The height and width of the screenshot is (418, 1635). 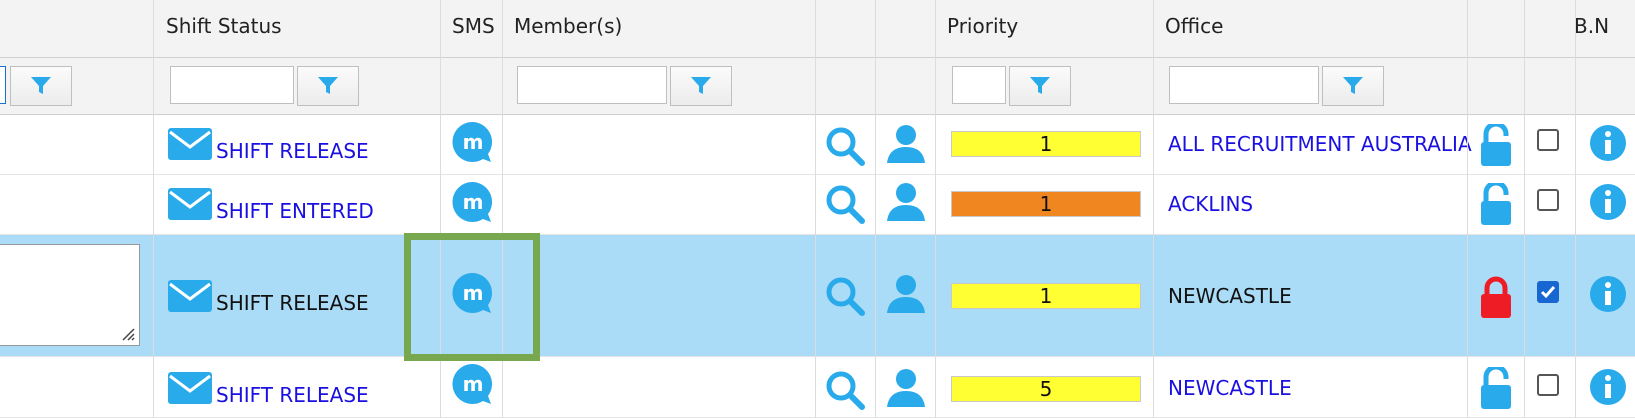 What do you see at coordinates (232, 85) in the screenshot?
I see `filter-input-shift-status` at bounding box center [232, 85].